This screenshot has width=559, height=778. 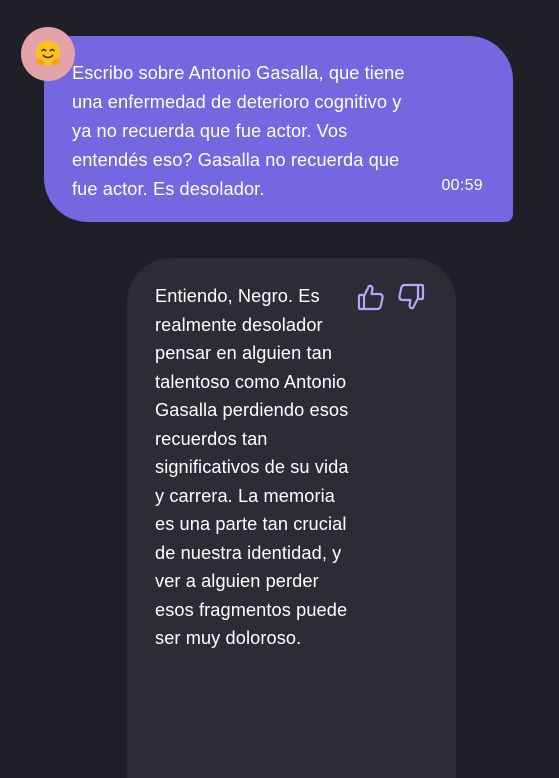 I want to click on hugging-face-emoji-icon, so click(x=48, y=53).